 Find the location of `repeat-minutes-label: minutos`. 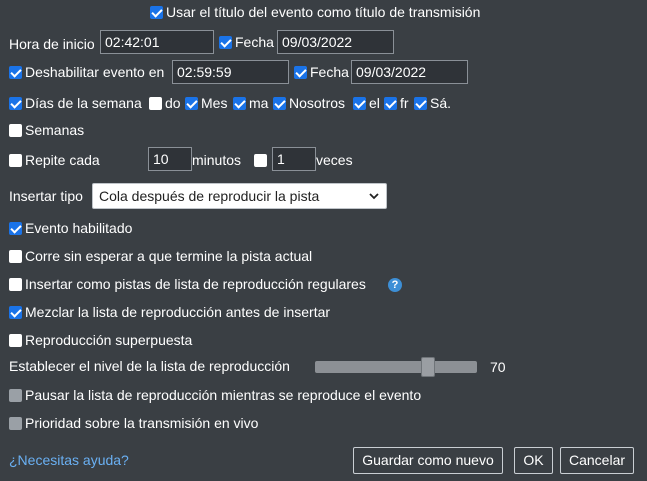

repeat-minutes-label: minutos is located at coordinates (217, 160).